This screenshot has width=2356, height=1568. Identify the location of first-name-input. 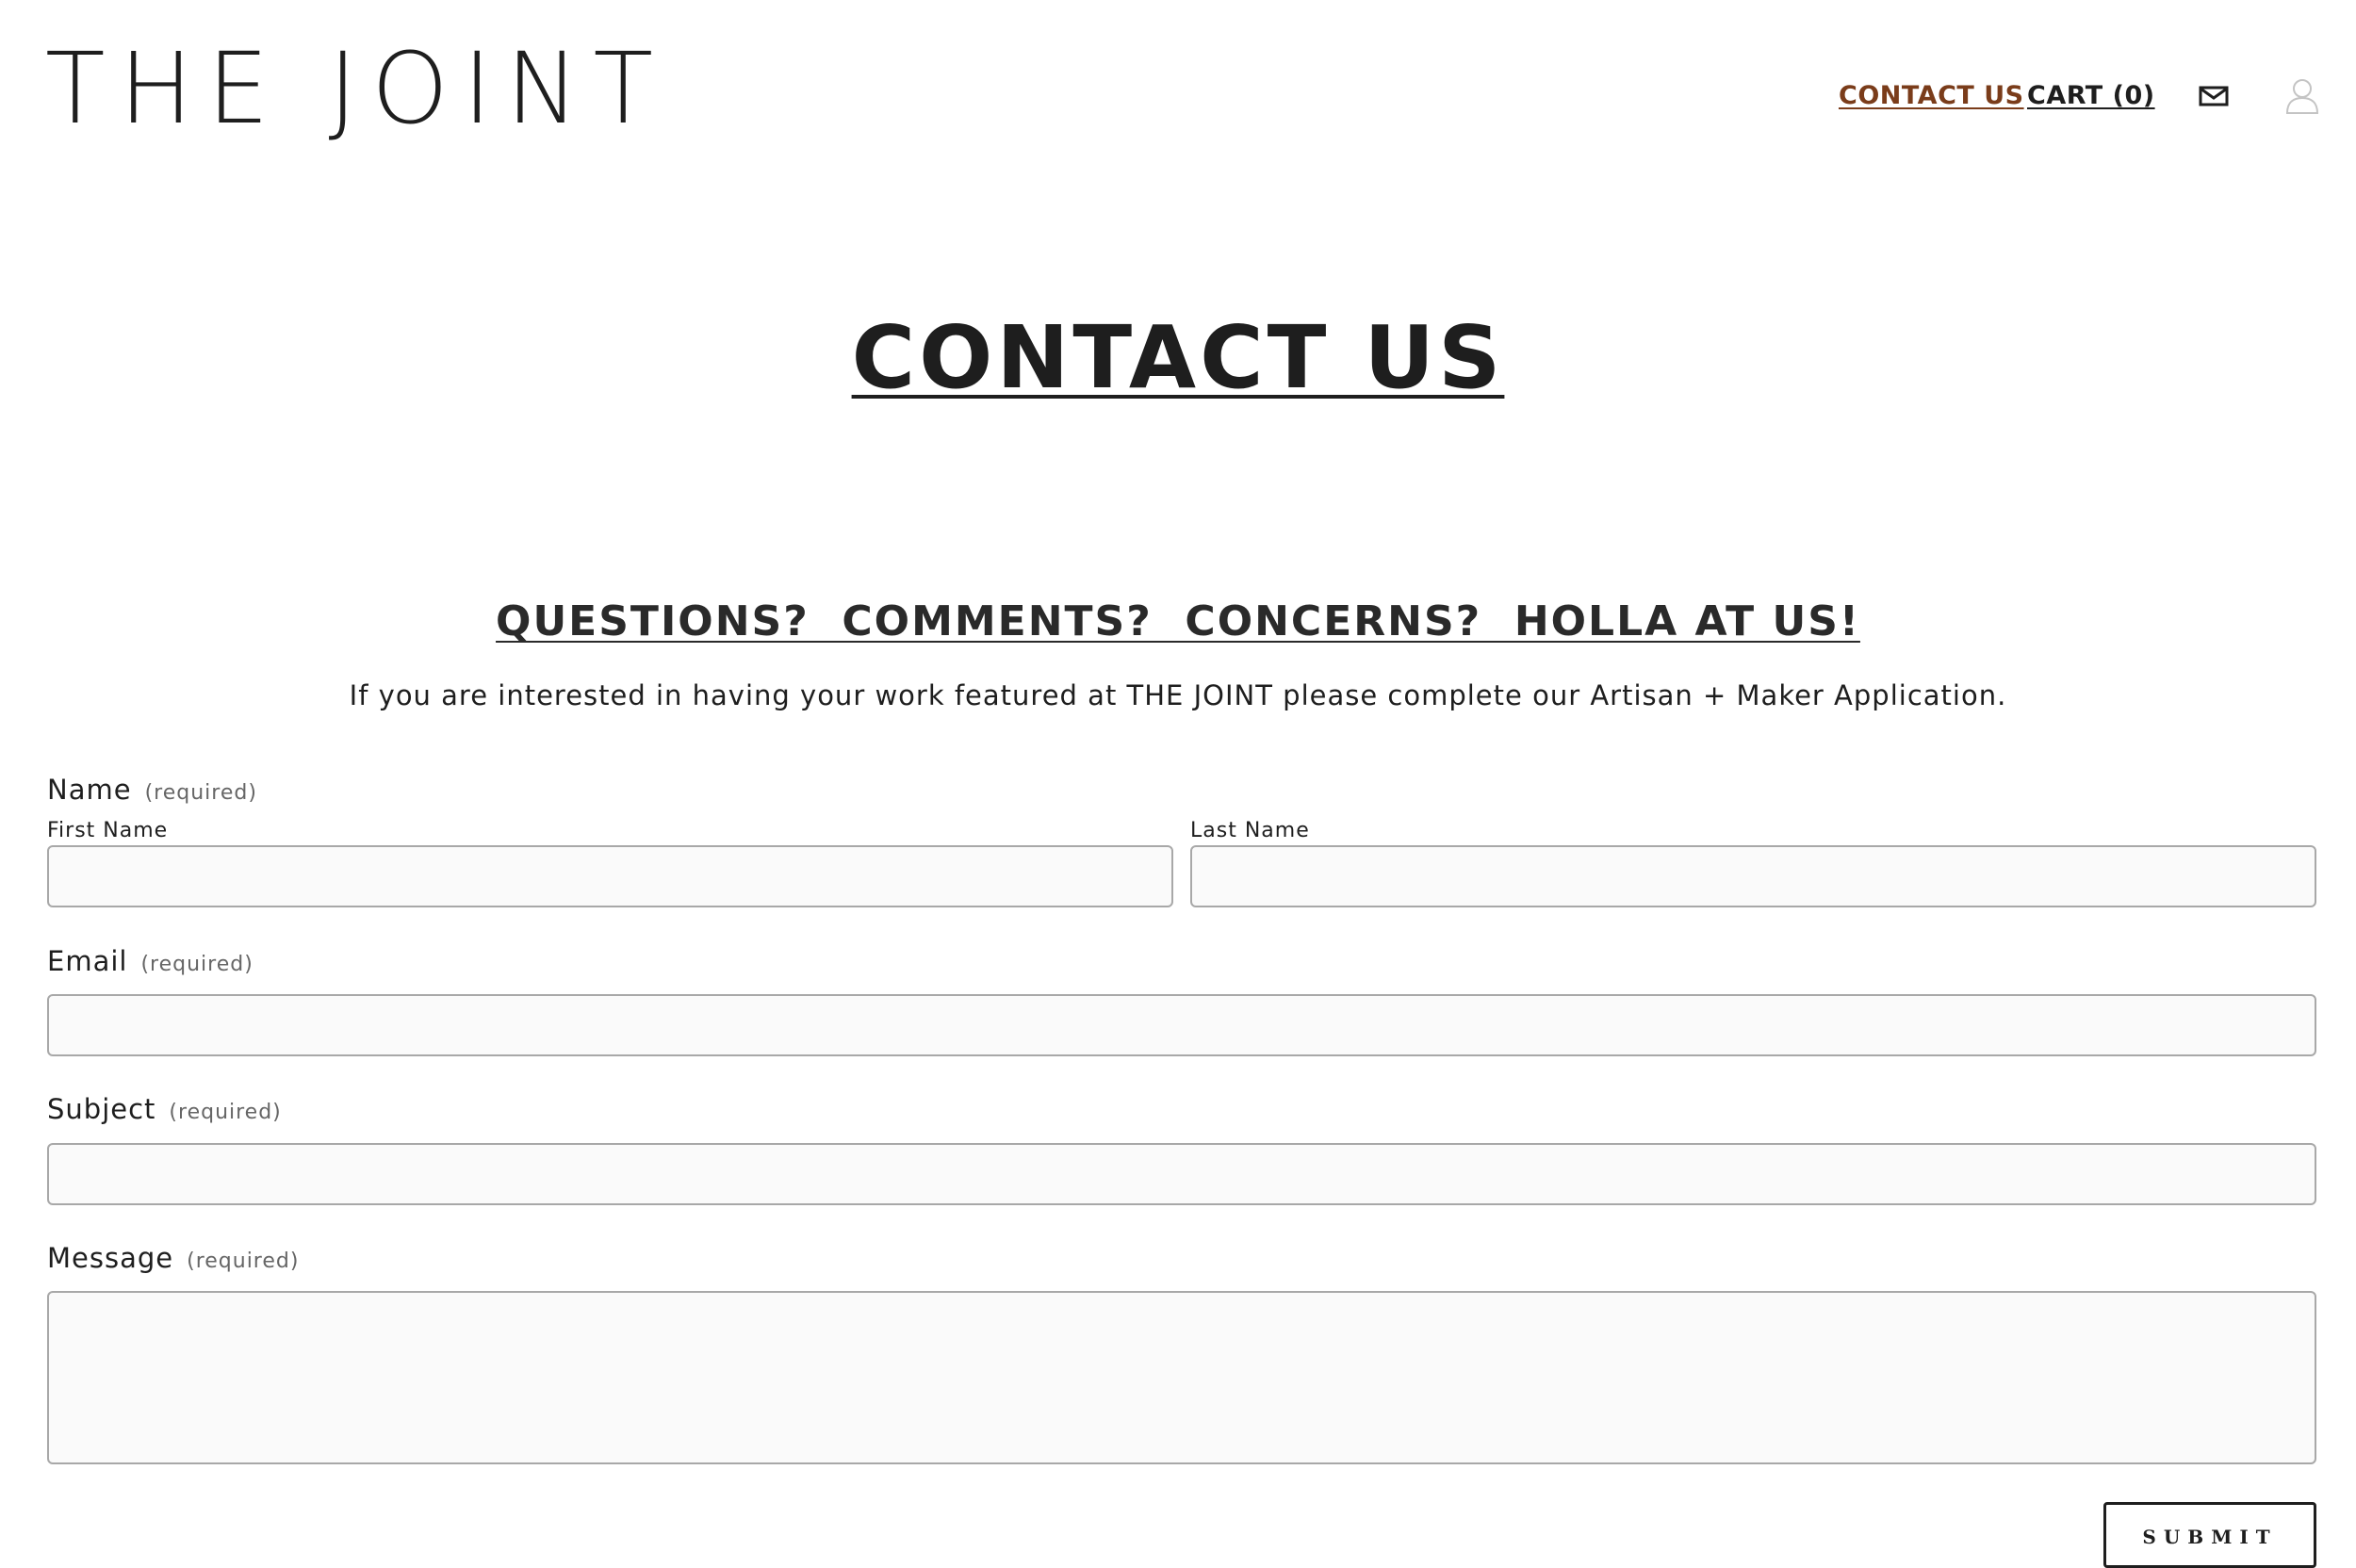
(610, 876).